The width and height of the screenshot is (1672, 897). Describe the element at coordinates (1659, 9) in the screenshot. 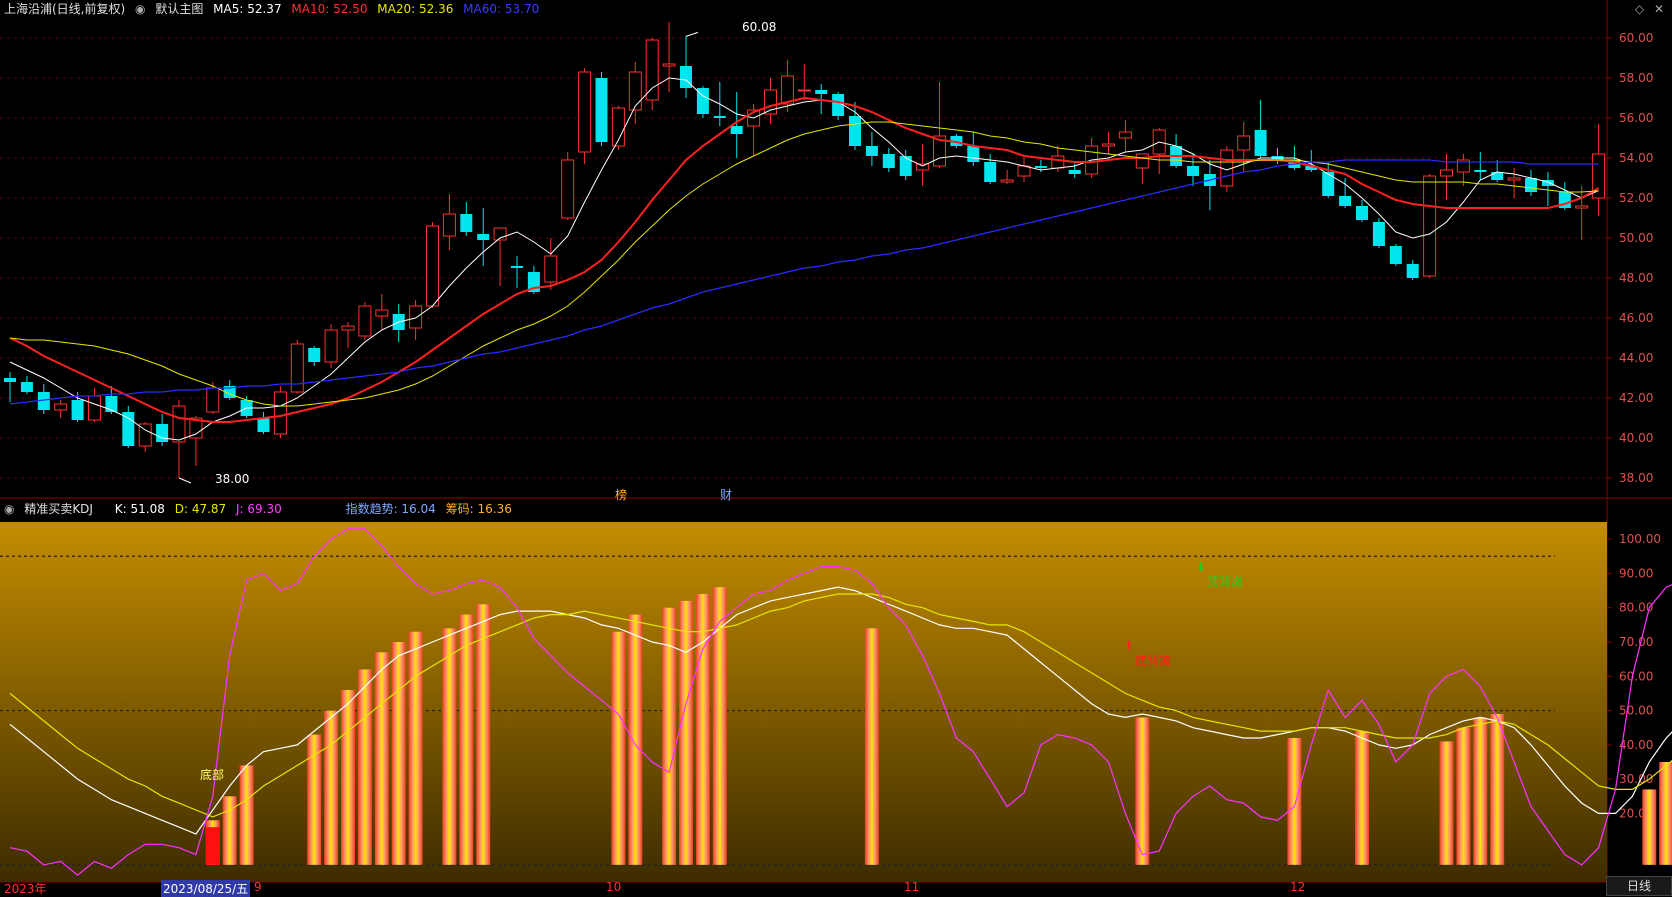

I see `close-icon: ✕` at that location.